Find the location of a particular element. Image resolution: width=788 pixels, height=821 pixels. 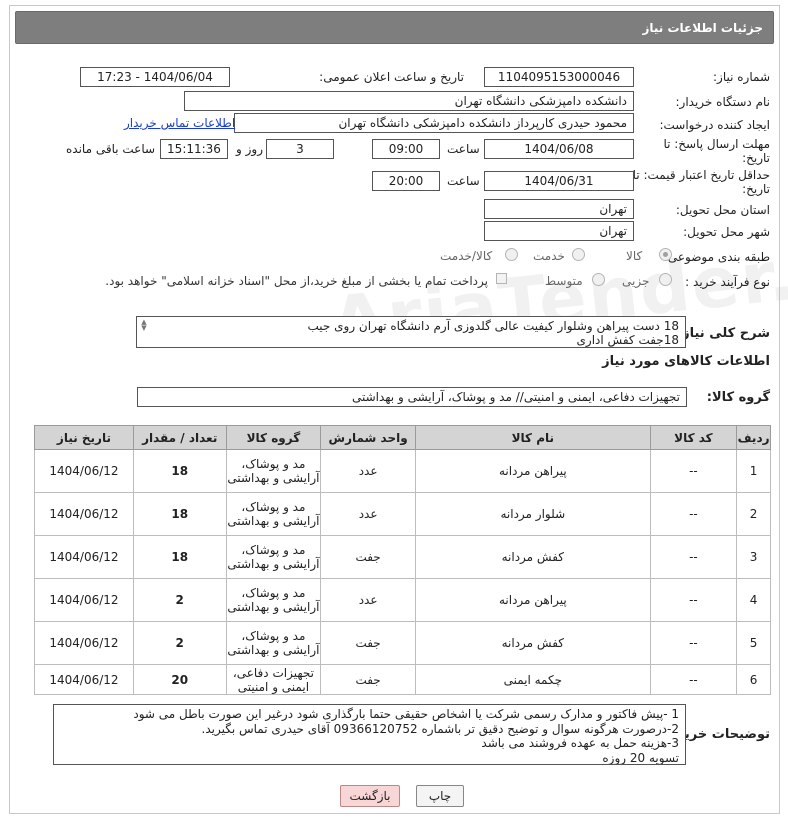

days-field: 3 is located at coordinates (300, 149).